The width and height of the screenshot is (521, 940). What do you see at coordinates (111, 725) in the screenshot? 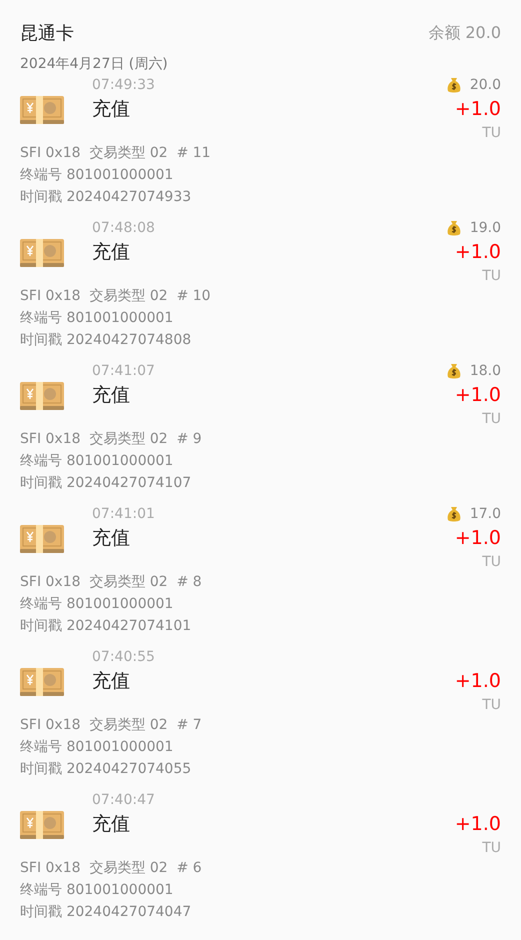
I see `record-detail: SFI 0x18 交易类型 02 # 7` at bounding box center [111, 725].